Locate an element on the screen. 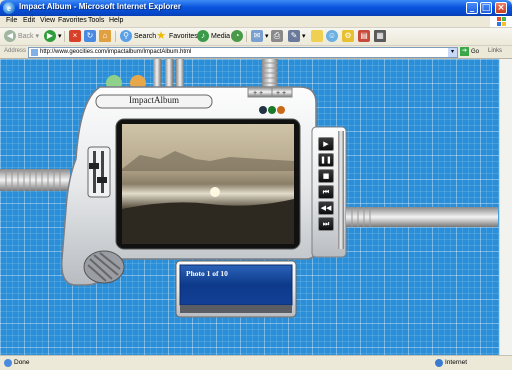  address-label: Address is located at coordinates (15, 51).